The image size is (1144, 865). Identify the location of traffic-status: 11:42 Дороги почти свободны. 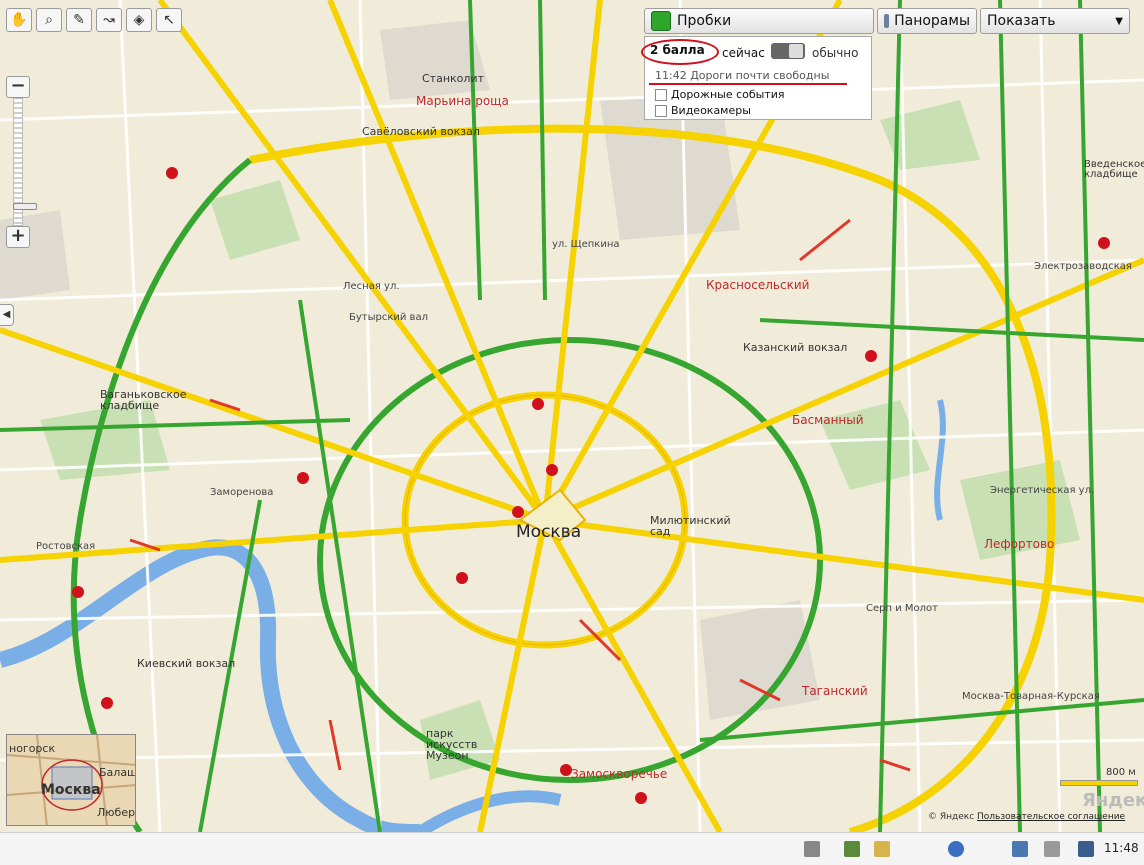
(742, 75).